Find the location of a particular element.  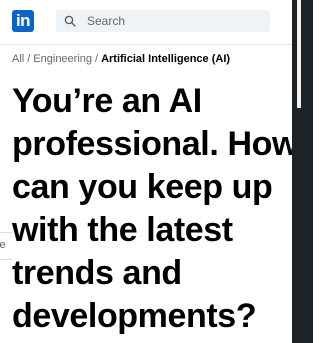

top-nav: in is located at coordinates (146, 22).